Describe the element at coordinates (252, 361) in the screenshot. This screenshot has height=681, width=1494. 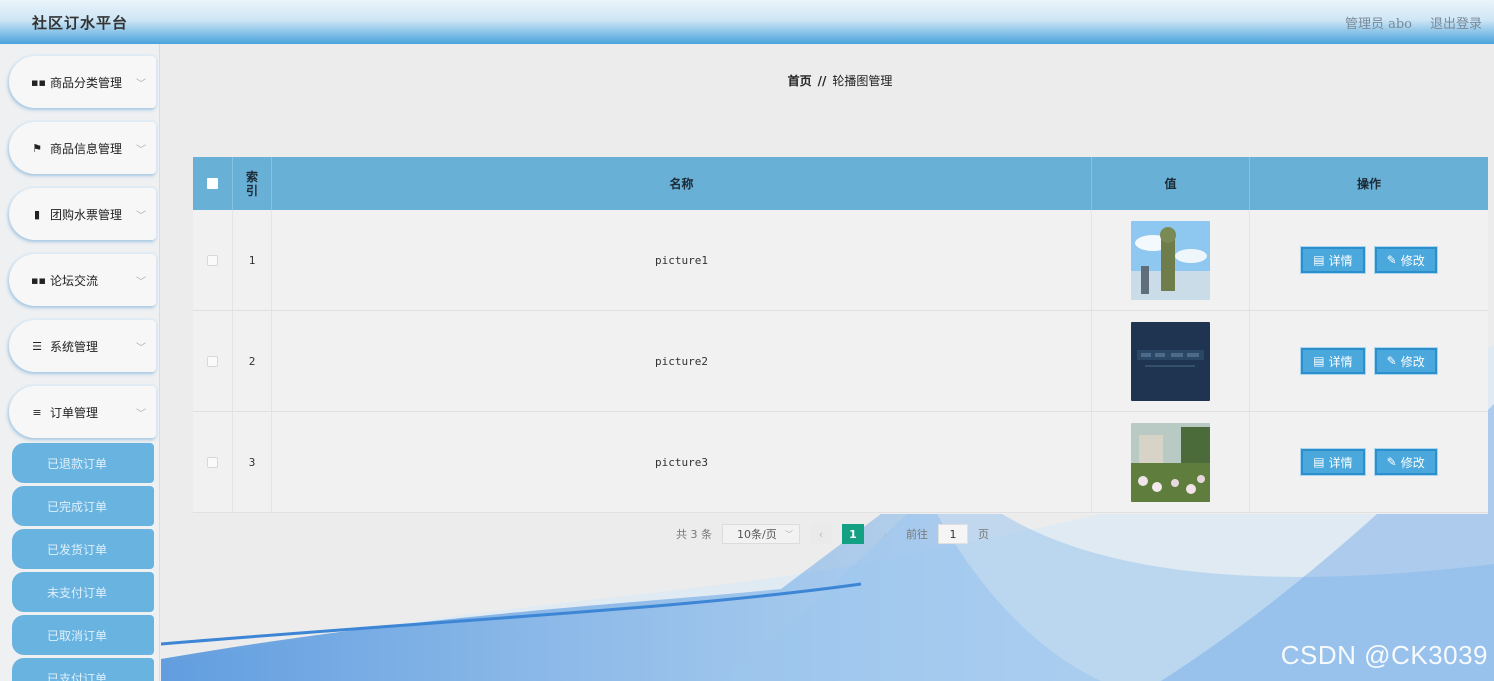
I see `row-index: 2` at that location.